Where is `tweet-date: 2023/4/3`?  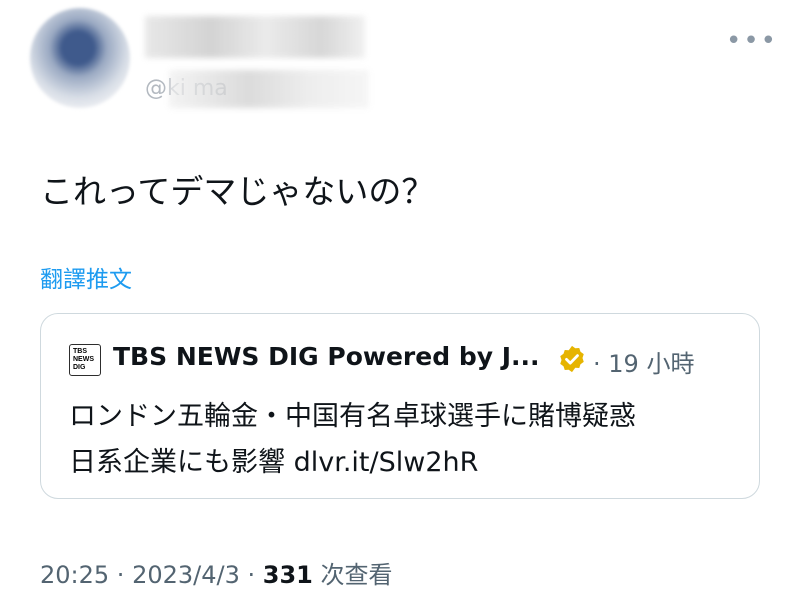
tweet-date: 2023/4/3 is located at coordinates (186, 575).